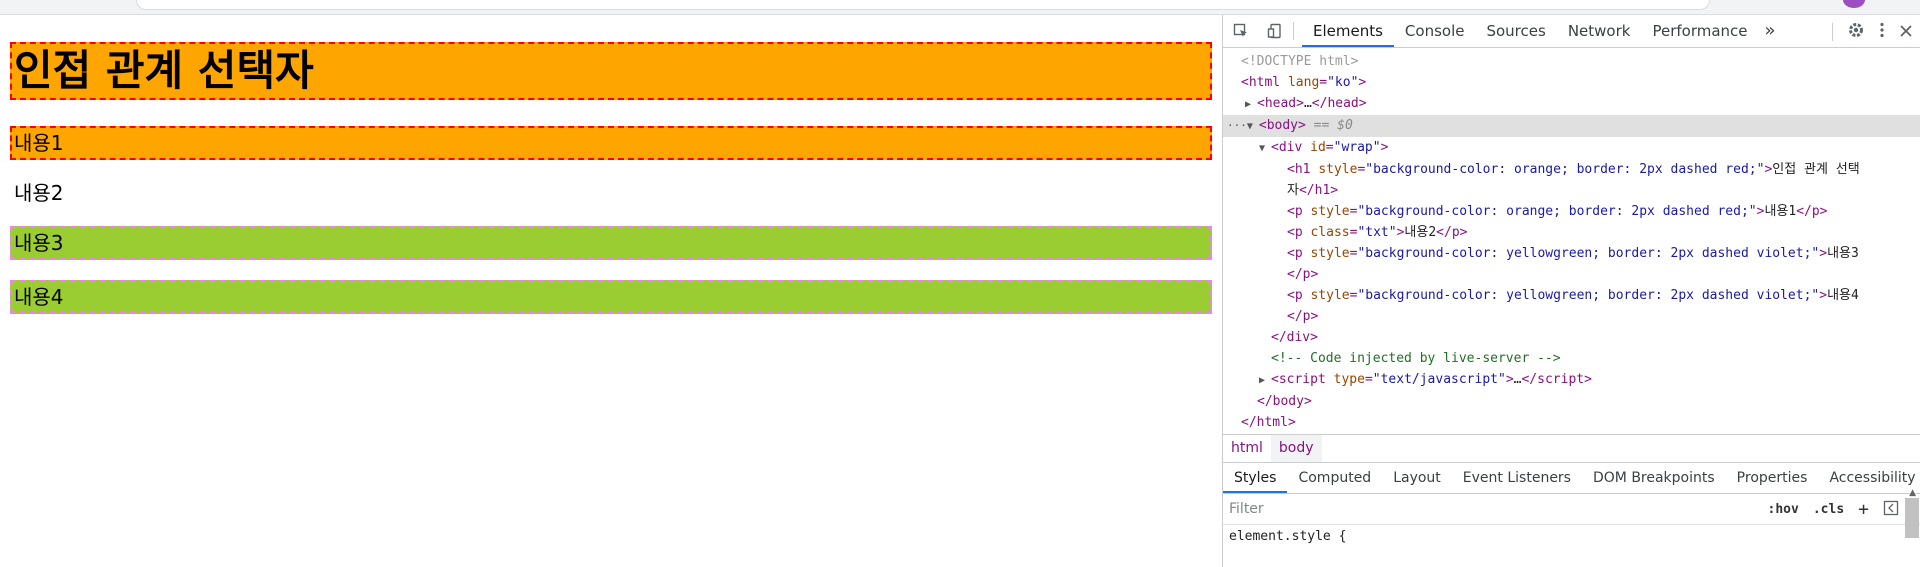 The image size is (1920, 567). I want to click on div-id-attr: id, so click(1318, 147).